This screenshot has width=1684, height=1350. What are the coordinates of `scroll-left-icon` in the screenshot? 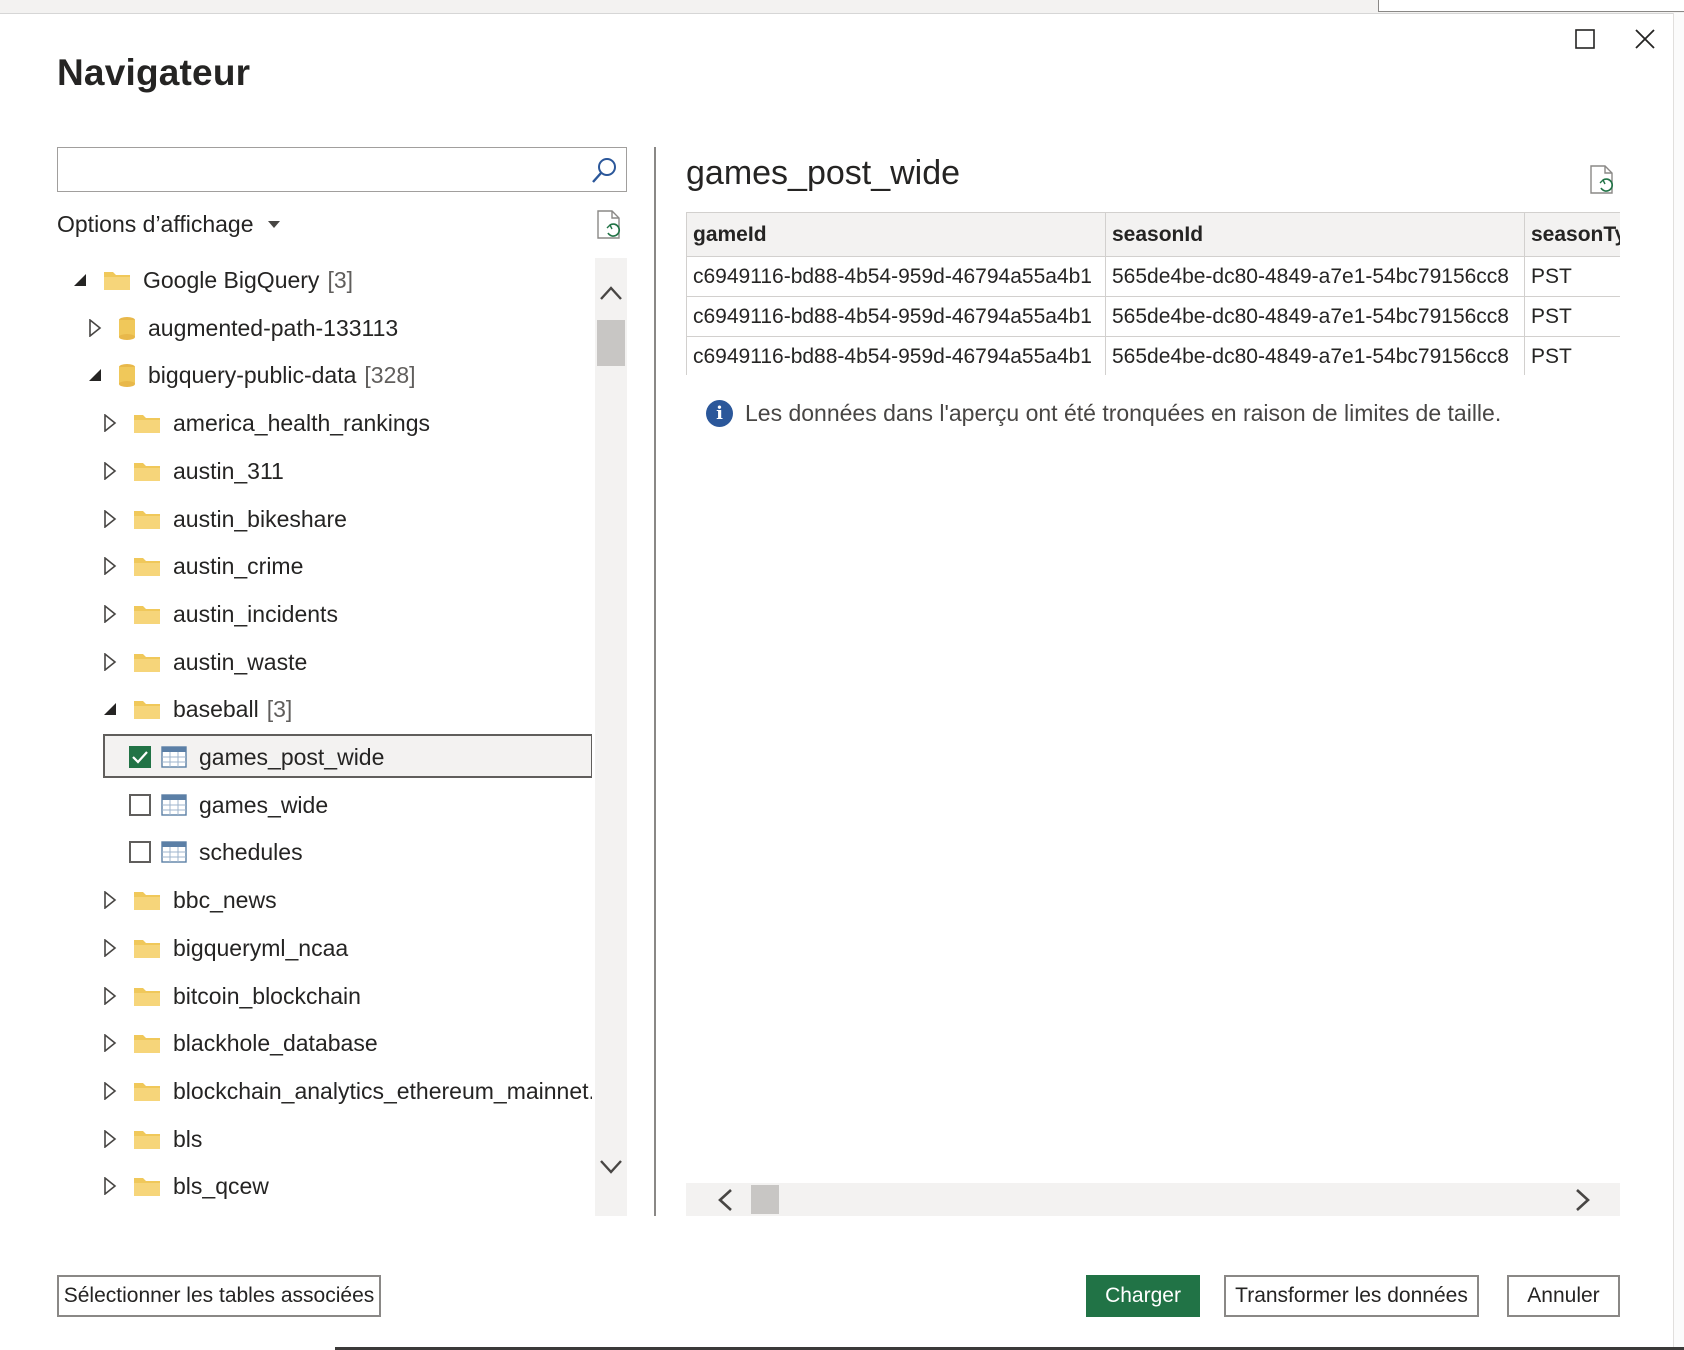 It's located at (726, 1200).